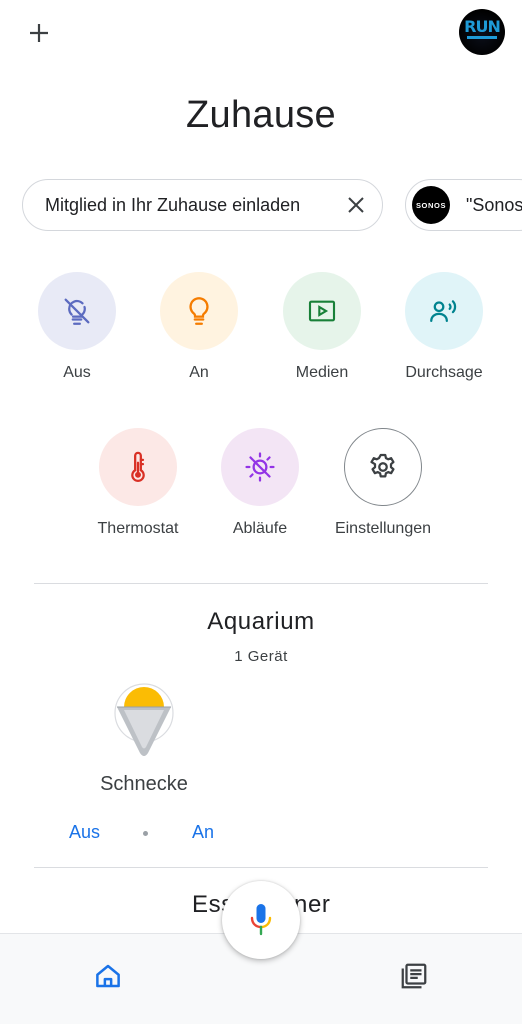  I want to click on nav-home-button, so click(108, 976).